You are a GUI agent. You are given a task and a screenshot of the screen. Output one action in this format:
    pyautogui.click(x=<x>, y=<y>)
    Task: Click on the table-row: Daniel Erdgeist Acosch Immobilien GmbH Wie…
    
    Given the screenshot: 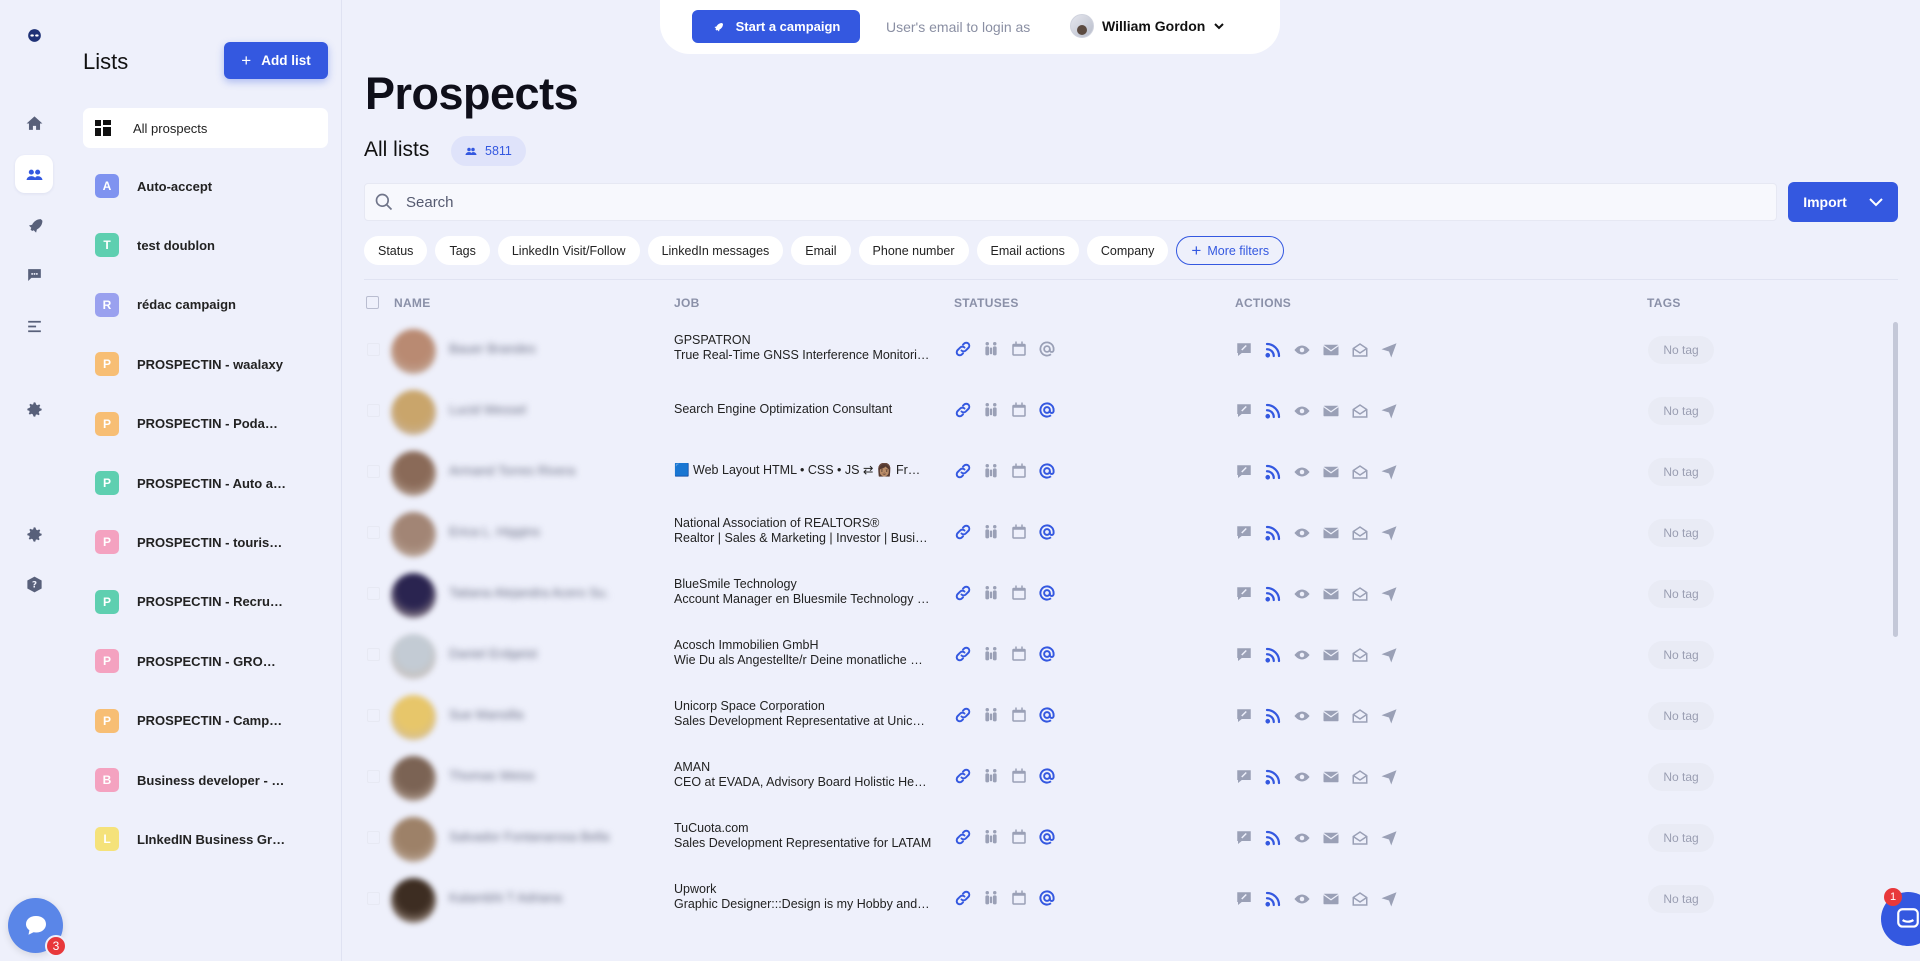 What is the action you would take?
    pyautogui.click(x=1124, y=654)
    